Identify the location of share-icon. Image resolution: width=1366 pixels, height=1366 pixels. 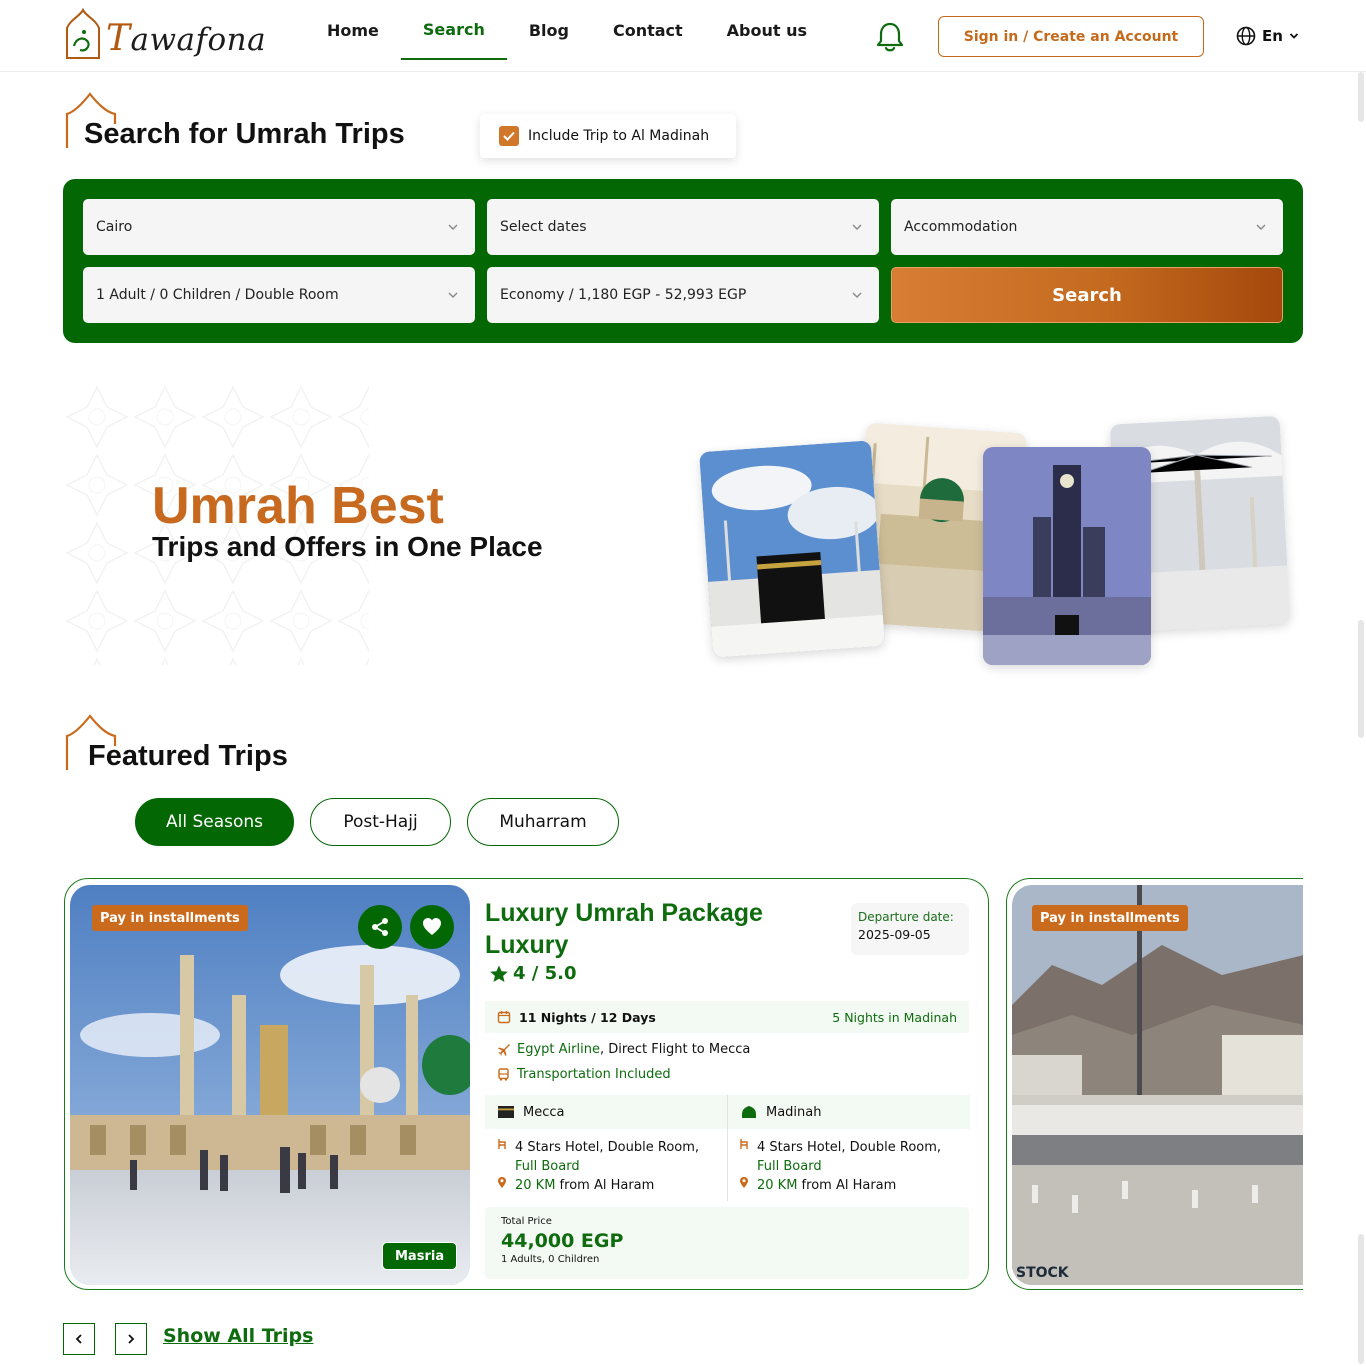
(380, 927).